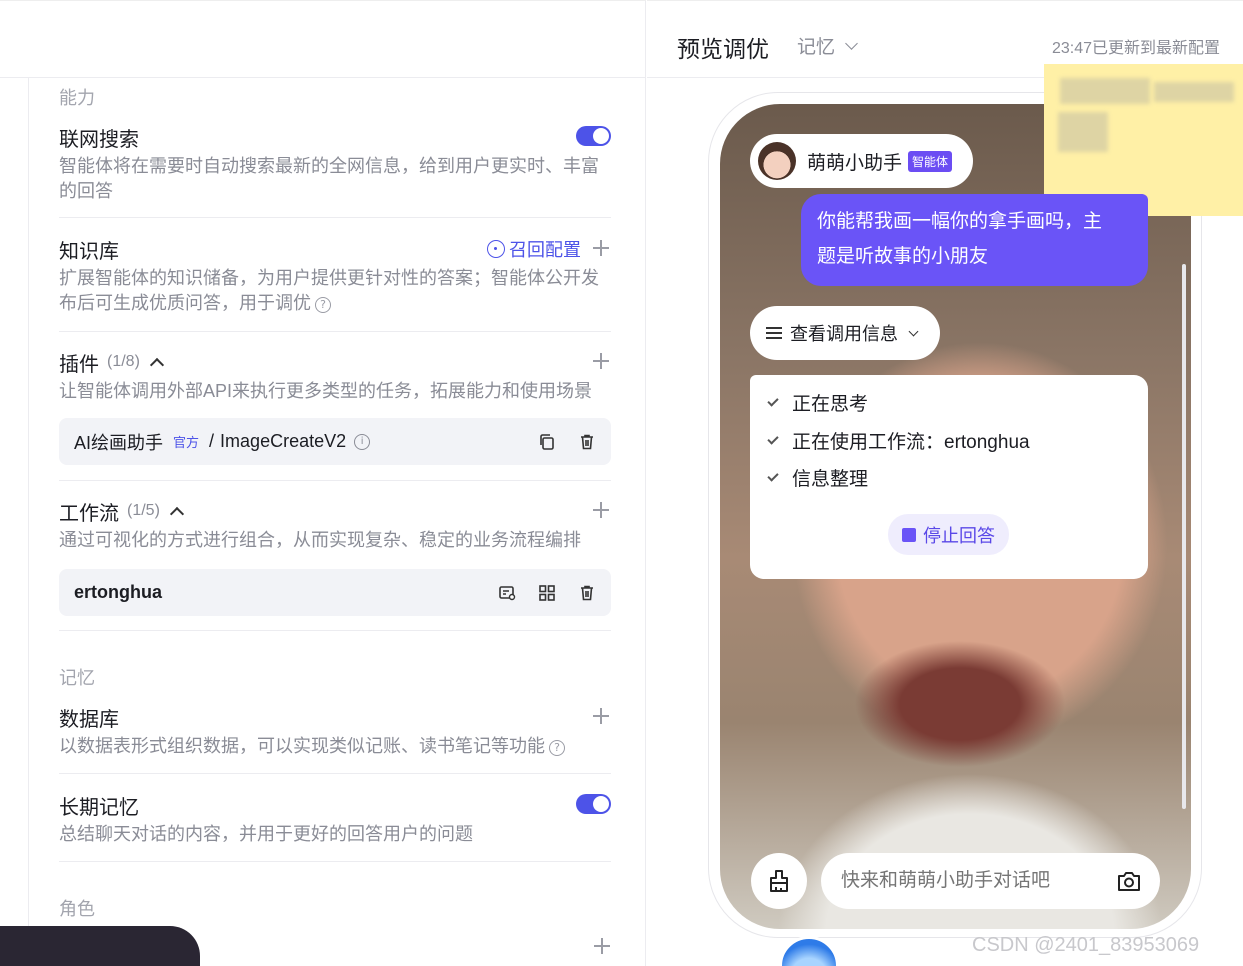 The image size is (1243, 966). What do you see at coordinates (335, 731) in the screenshot?
I see `database-item: 数据库 以数据表形式组织数据，可以实现类似记账、读书笔记等功能?` at bounding box center [335, 731].